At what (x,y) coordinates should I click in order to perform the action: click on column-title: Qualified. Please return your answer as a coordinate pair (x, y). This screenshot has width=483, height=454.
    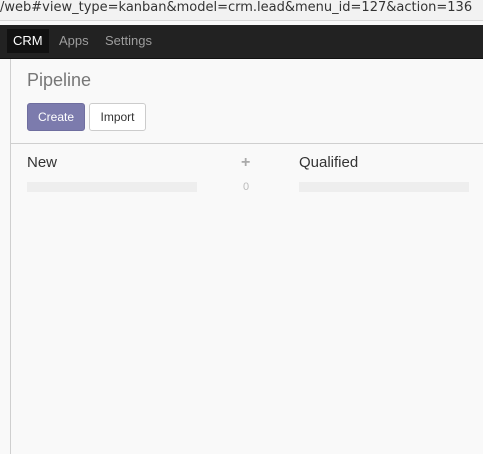
    Looking at the image, I should click on (329, 162).